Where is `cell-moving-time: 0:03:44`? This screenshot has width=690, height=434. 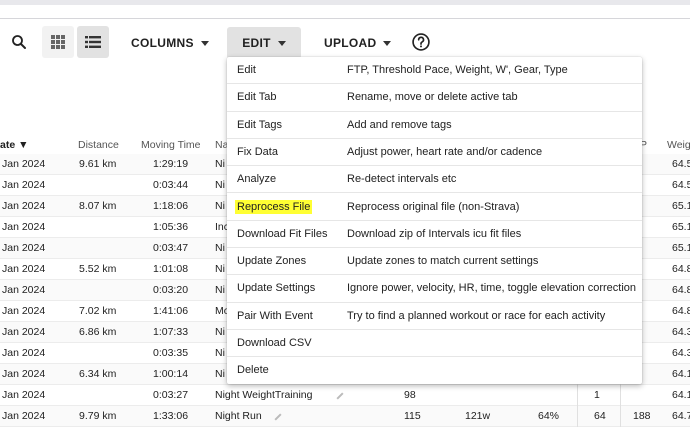
cell-moving-time: 0:03:44 is located at coordinates (171, 185).